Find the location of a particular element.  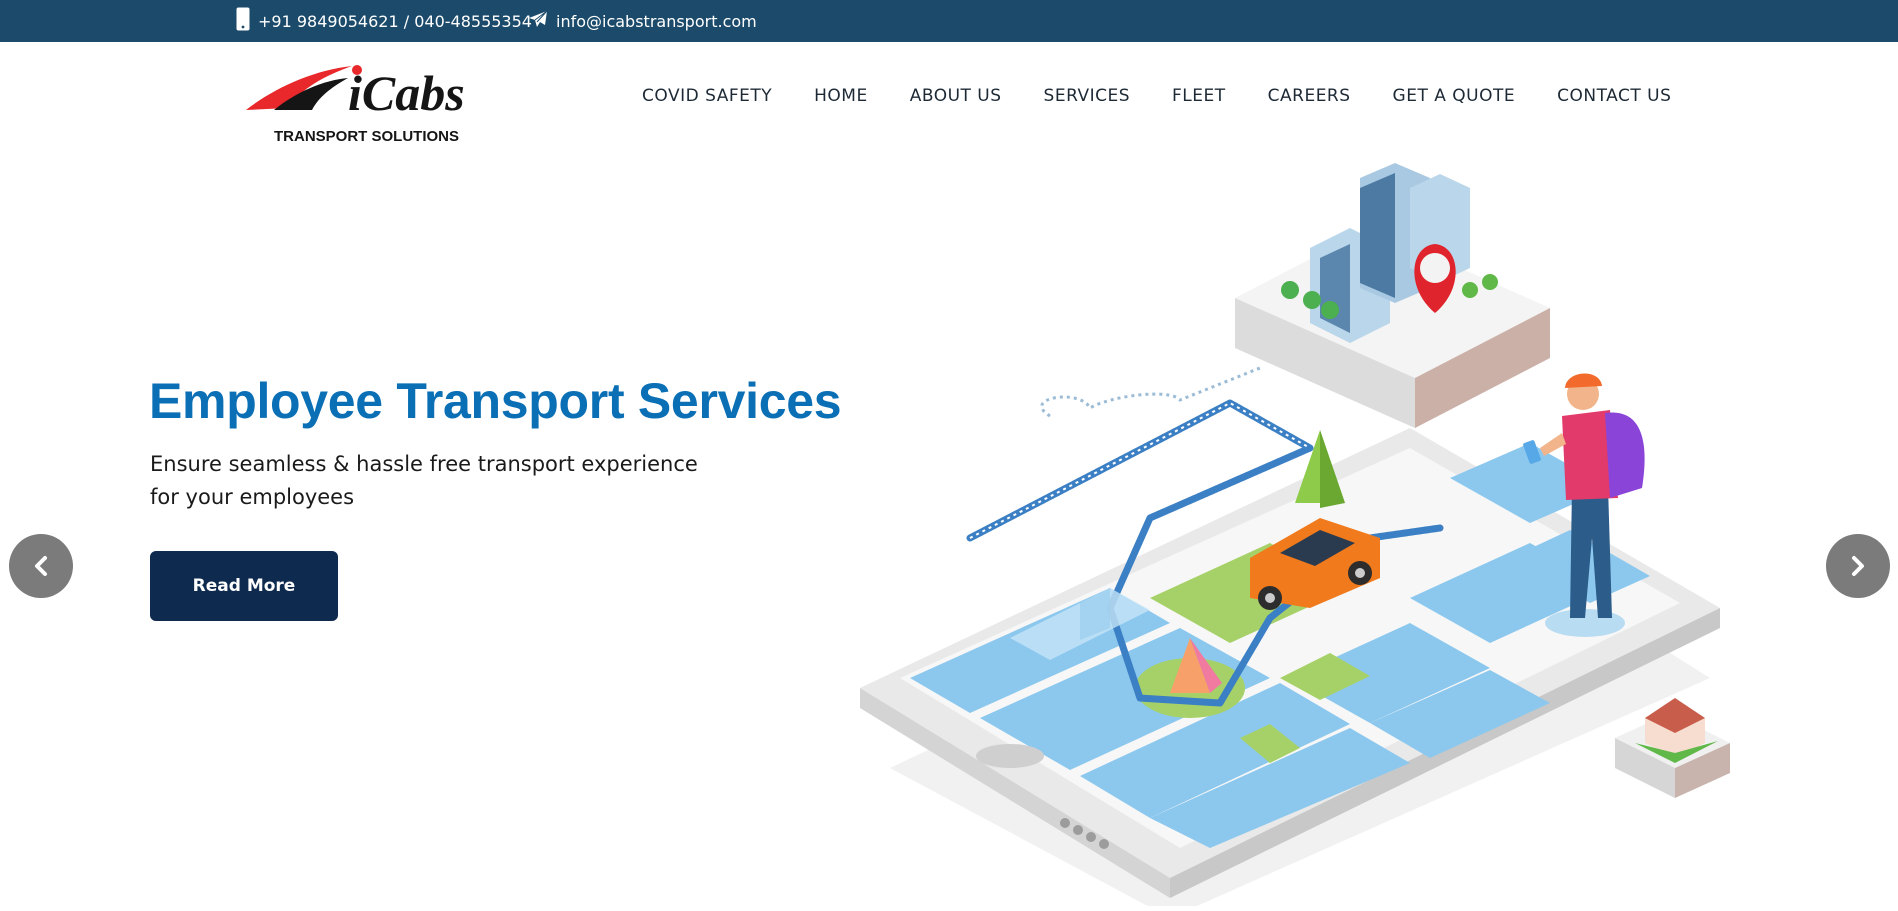

nav-home: HOME is located at coordinates (841, 96).